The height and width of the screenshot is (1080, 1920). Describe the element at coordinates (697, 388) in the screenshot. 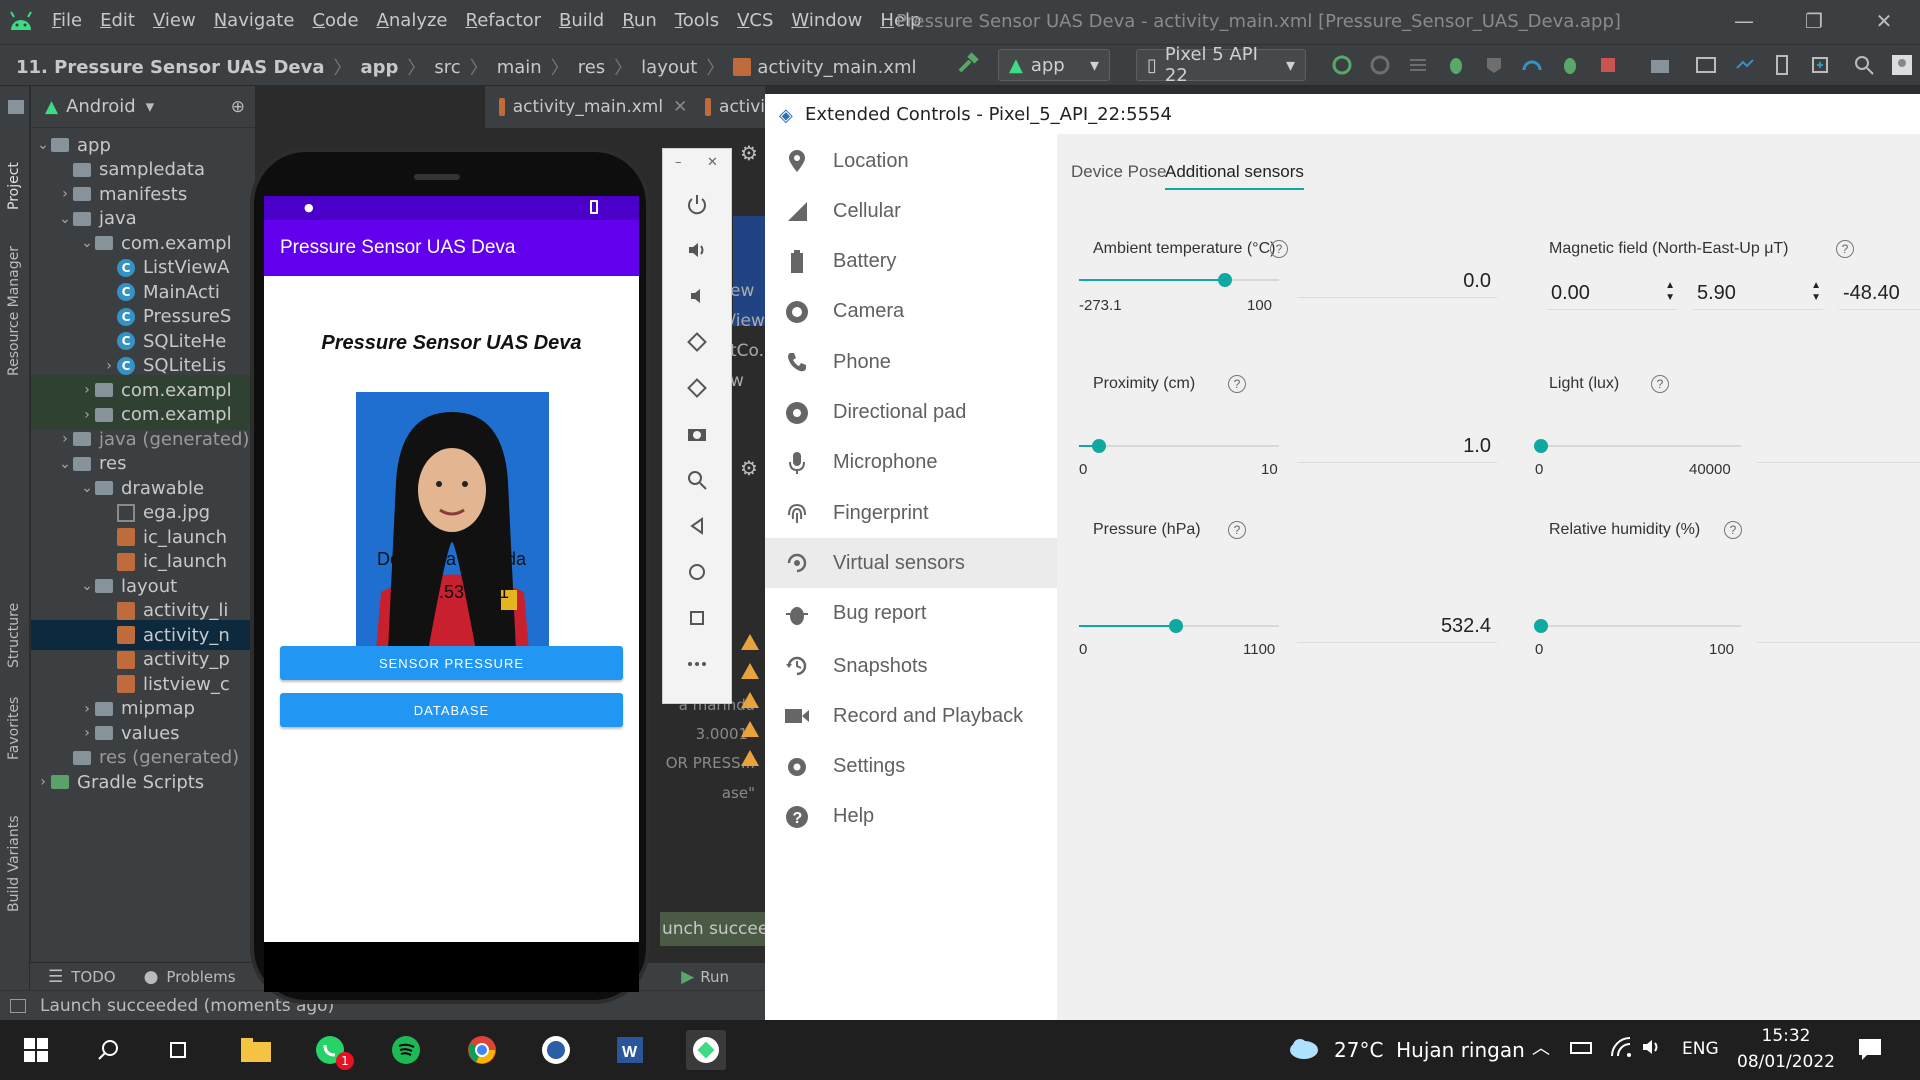

I see `rotate-right-icon` at that location.